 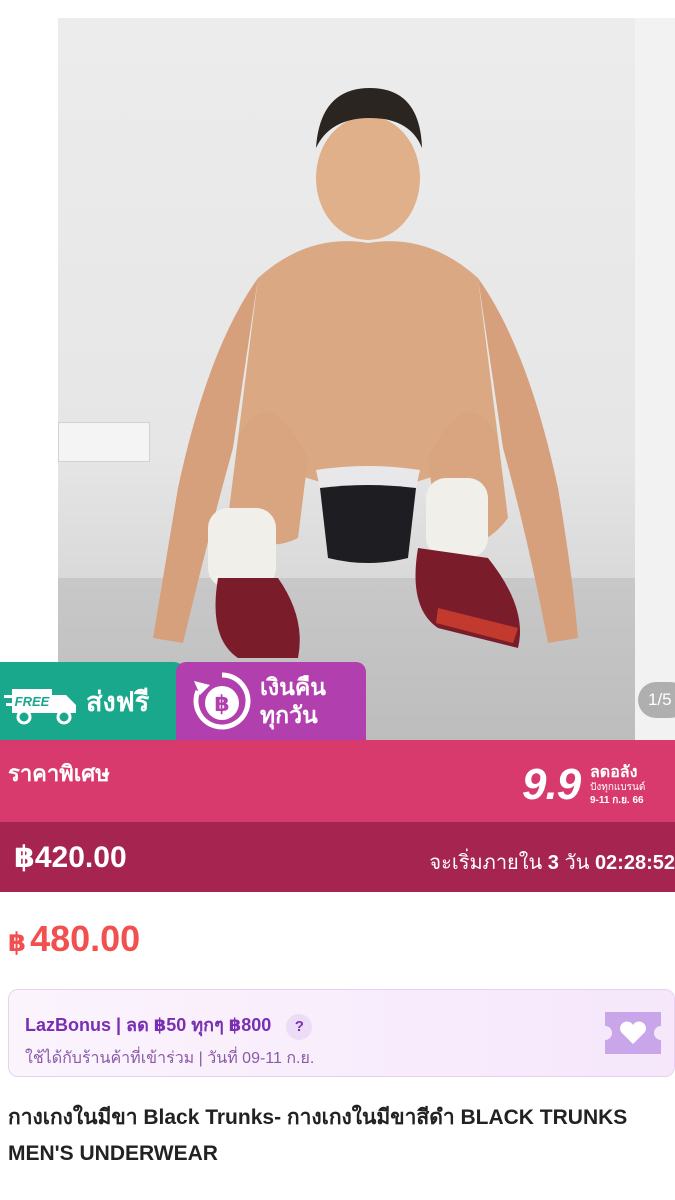 I want to click on help-icon: ?, so click(x=299, y=1027).